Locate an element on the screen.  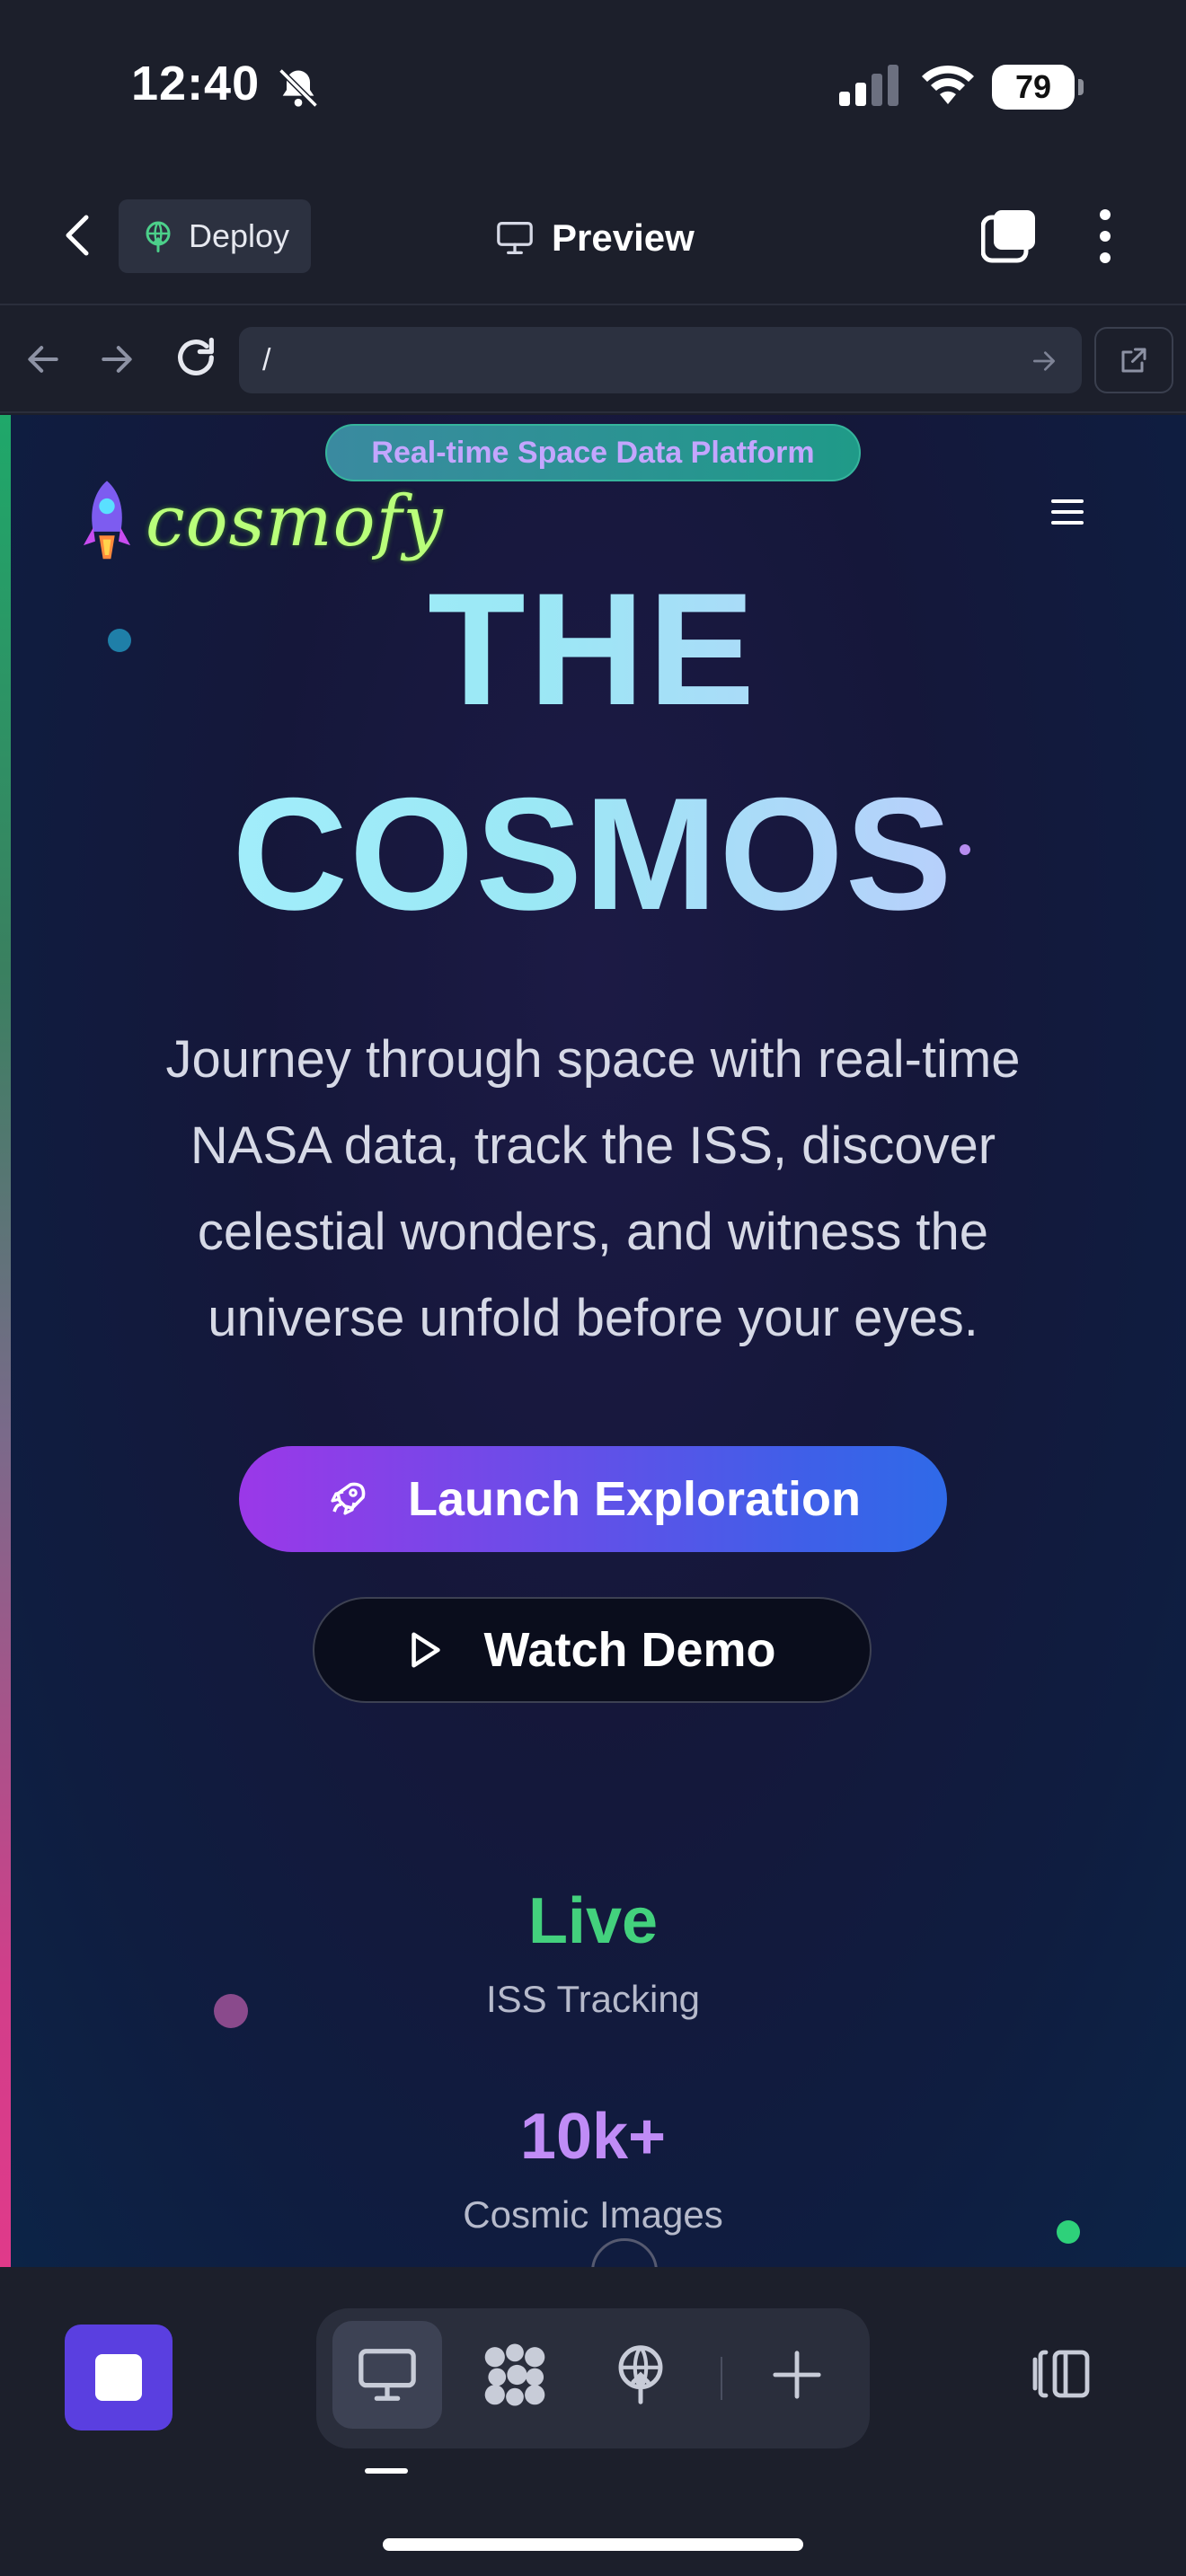
bottom-bar is located at coordinates (593, 2421).